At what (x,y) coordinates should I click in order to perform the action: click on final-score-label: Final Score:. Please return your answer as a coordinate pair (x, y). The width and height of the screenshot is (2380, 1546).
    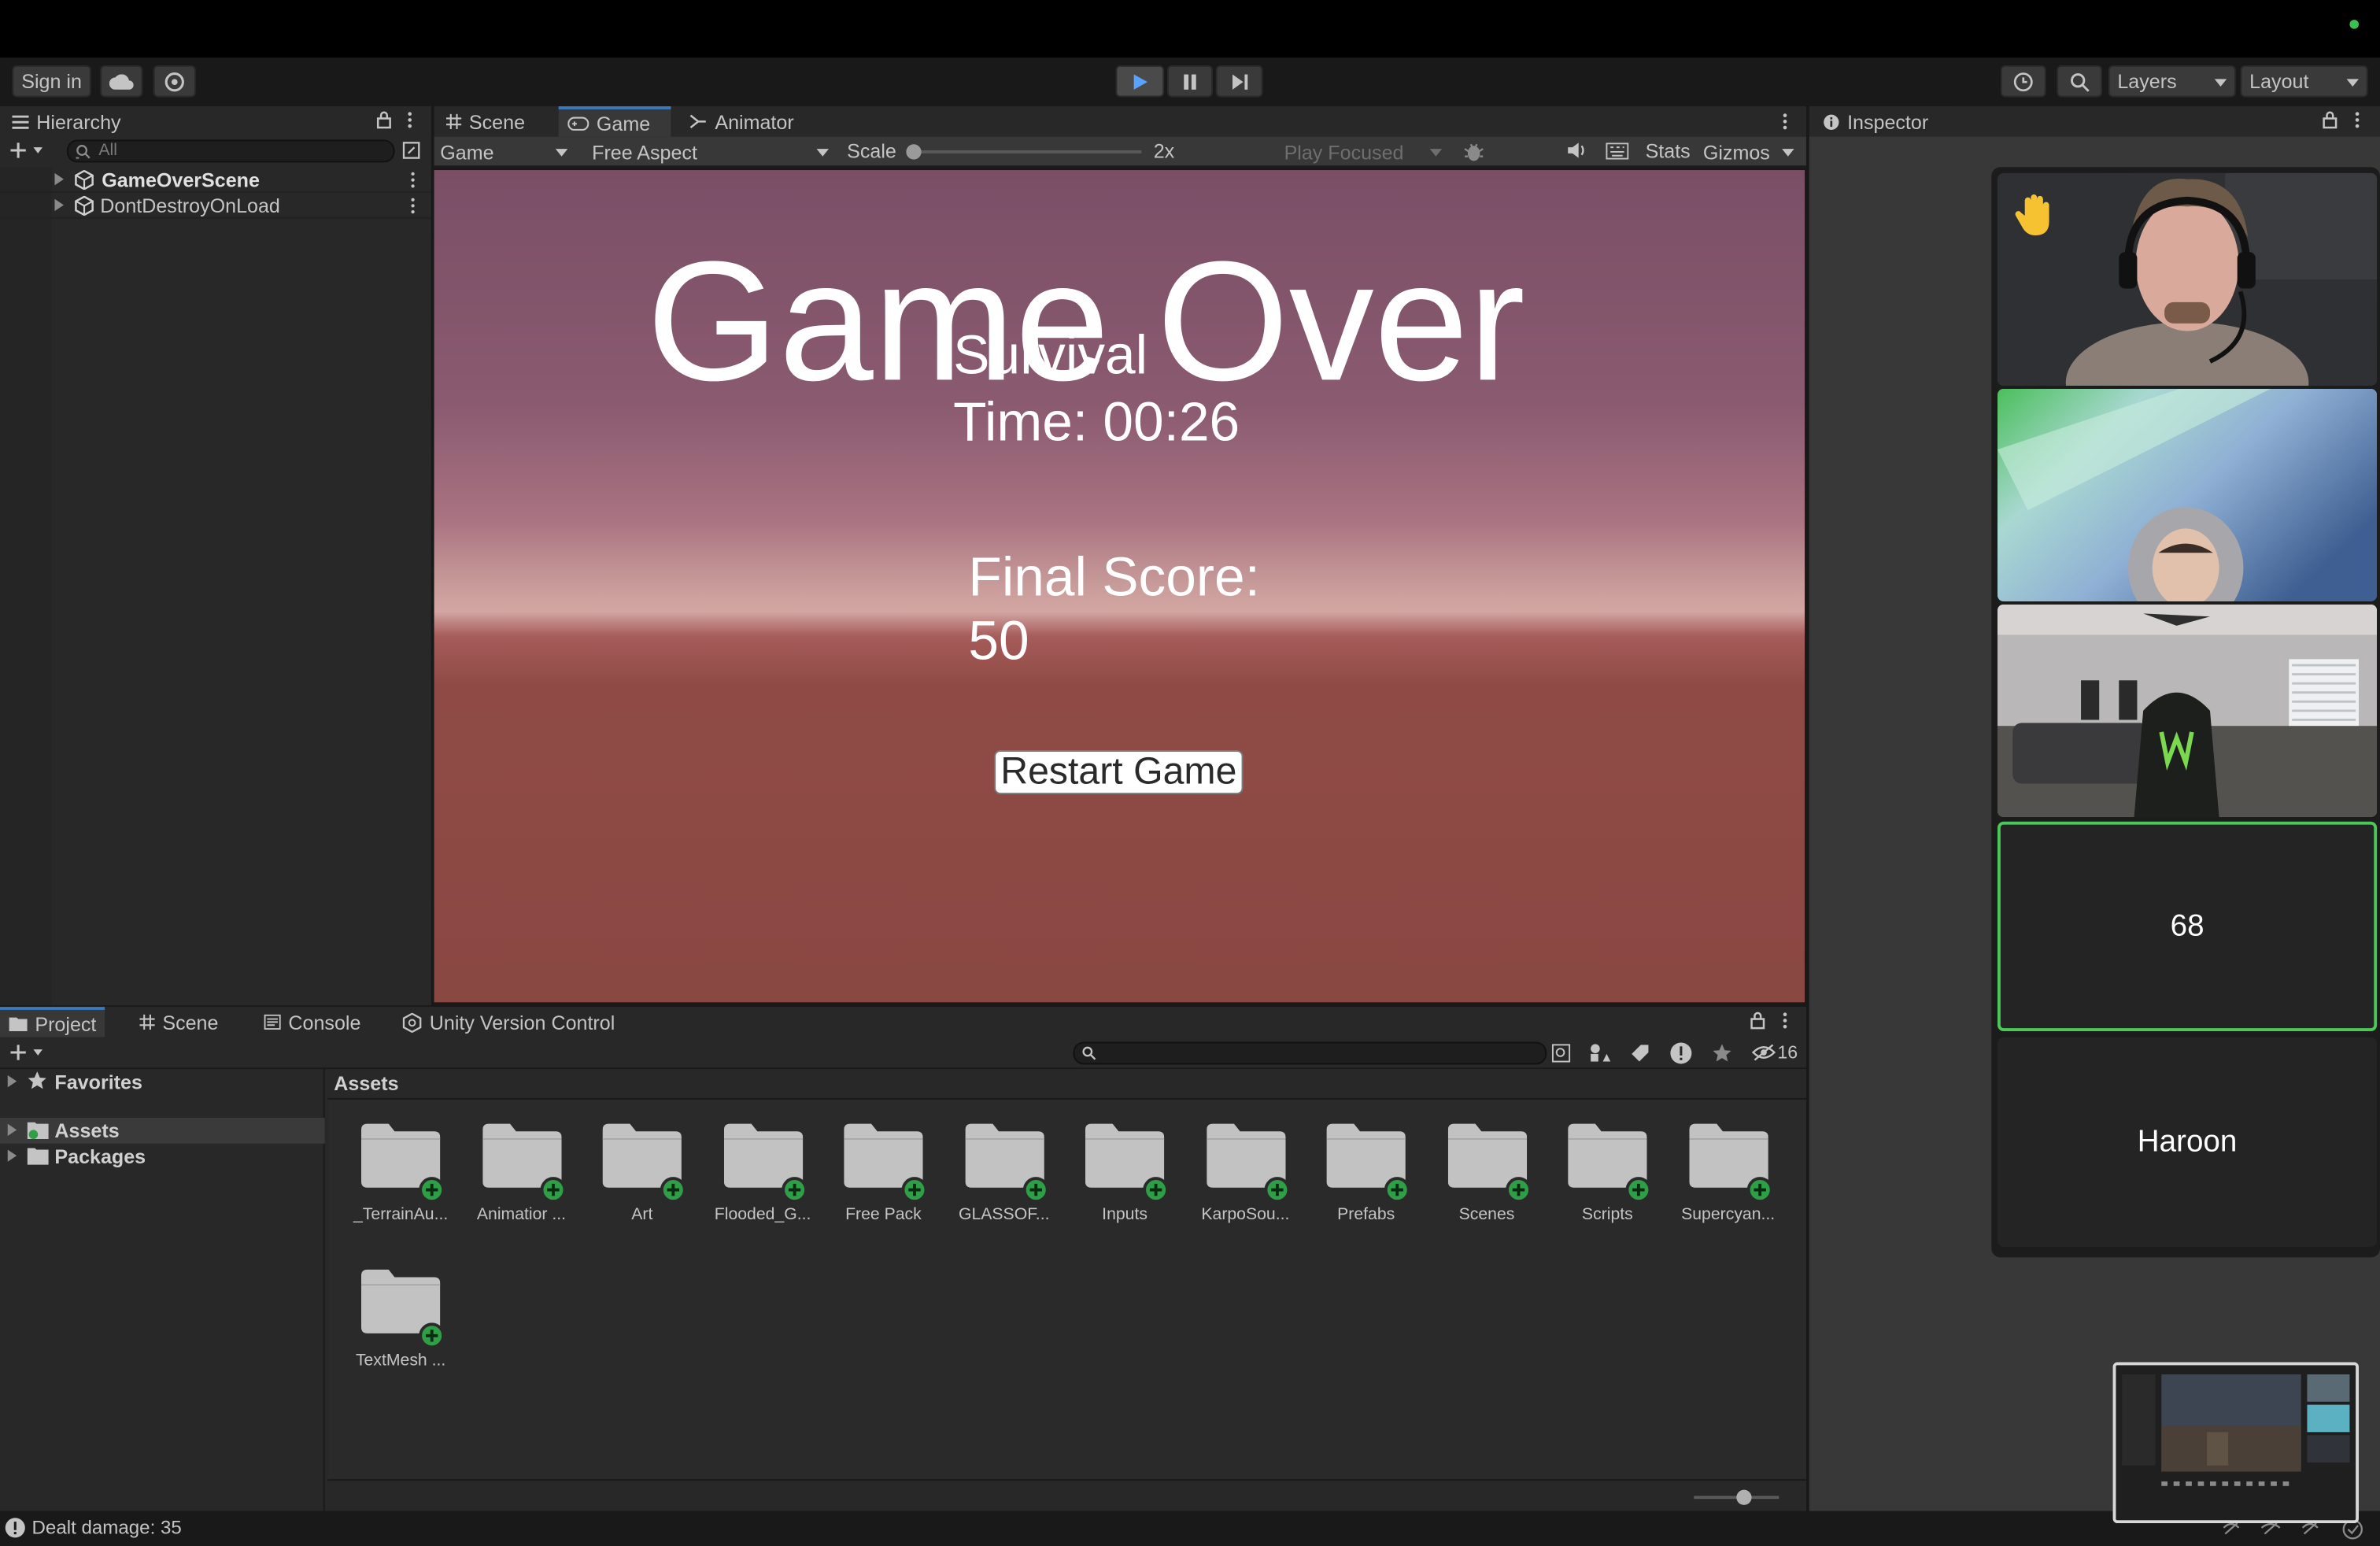
    Looking at the image, I should click on (1114, 576).